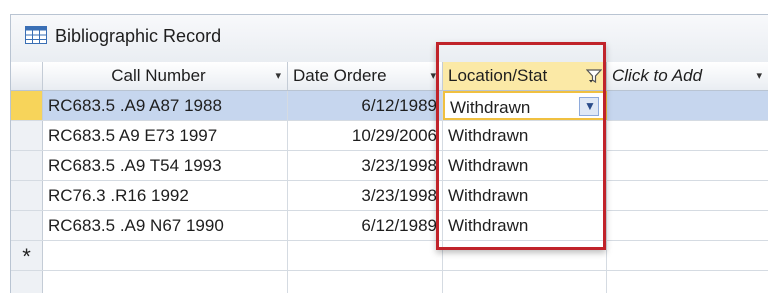 The image size is (768, 294). What do you see at coordinates (165, 255) in the screenshot?
I see `new-call-number-cell` at bounding box center [165, 255].